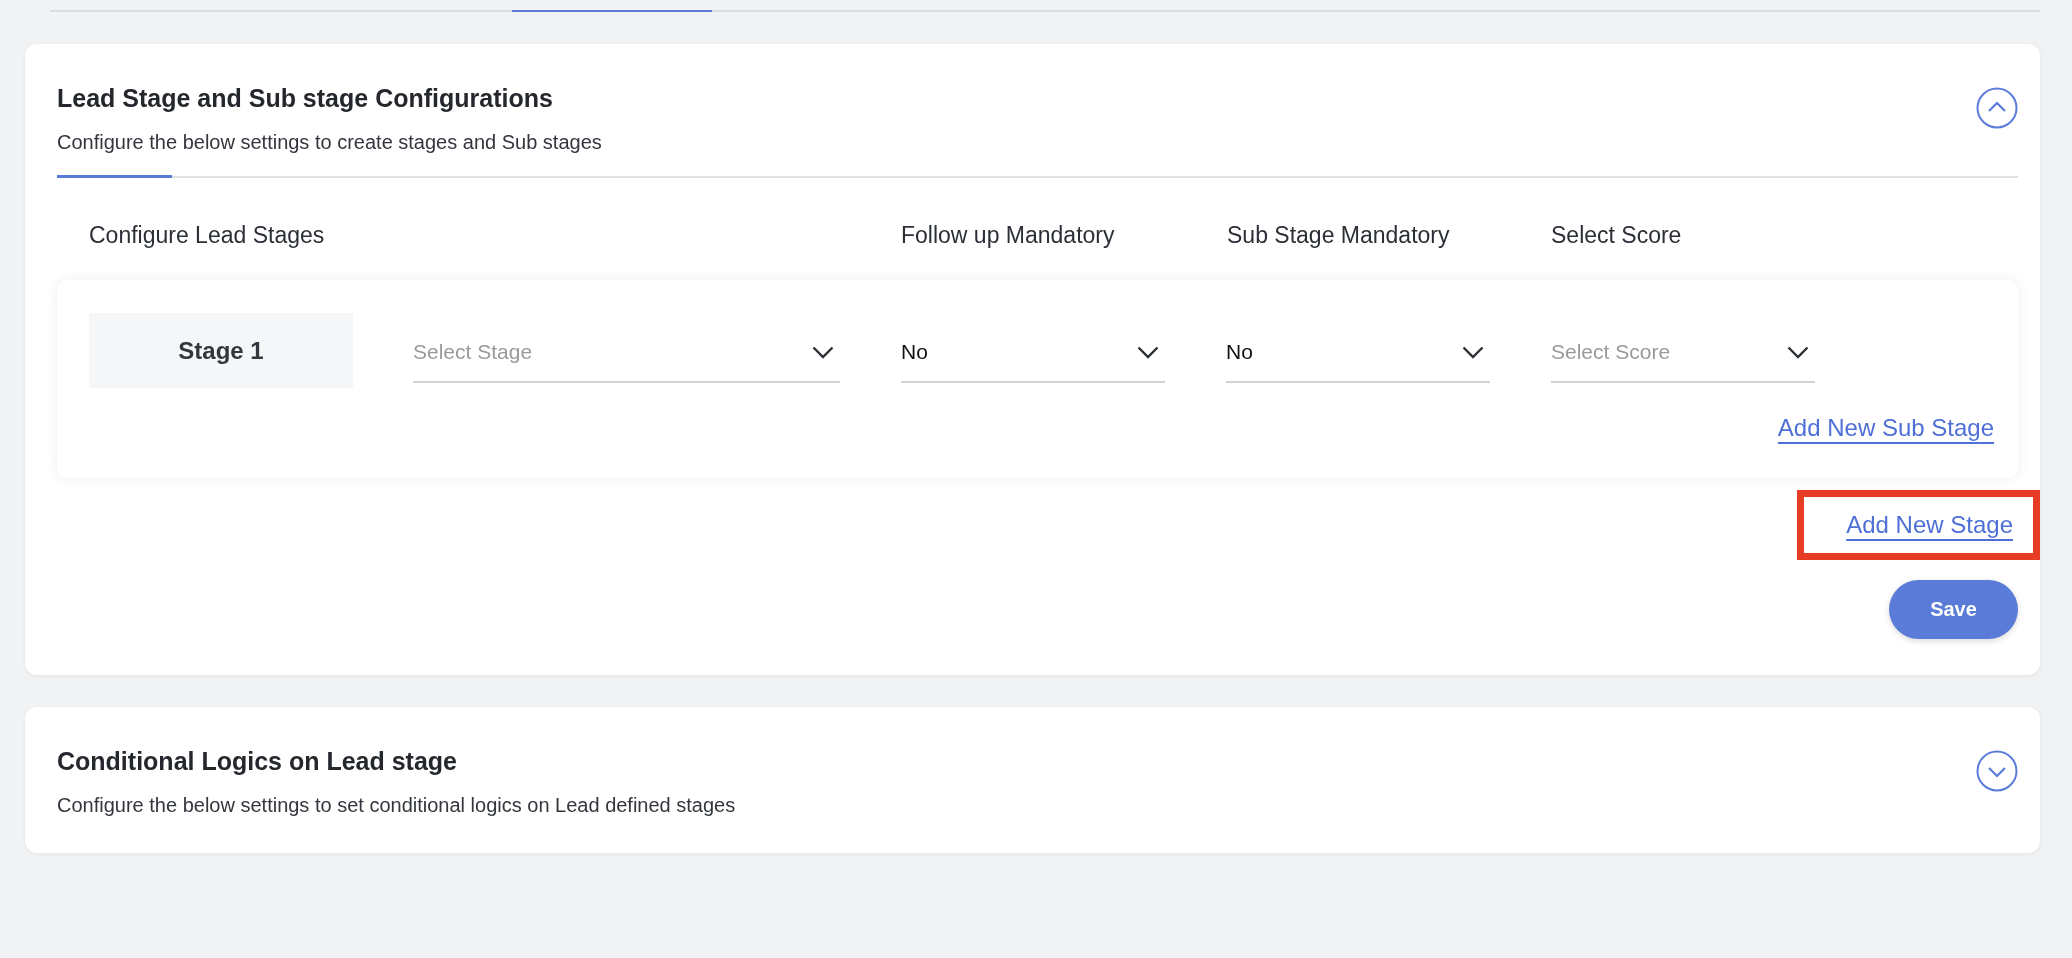 The image size is (2072, 958). What do you see at coordinates (305, 98) in the screenshot?
I see `section-title: Lead Stage and Sub stage Configurations` at bounding box center [305, 98].